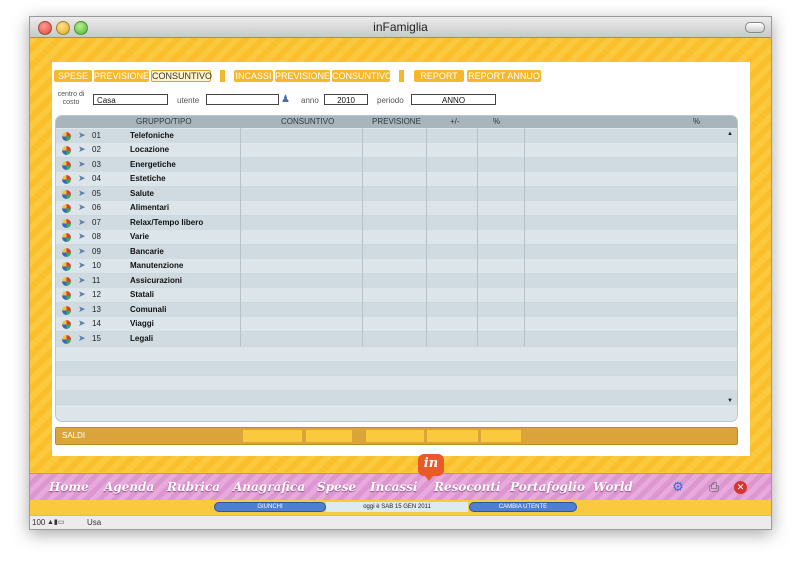 Image resolution: width=800 pixels, height=567 pixels. What do you see at coordinates (96, 135) in the screenshot?
I see `row-code: 01` at bounding box center [96, 135].